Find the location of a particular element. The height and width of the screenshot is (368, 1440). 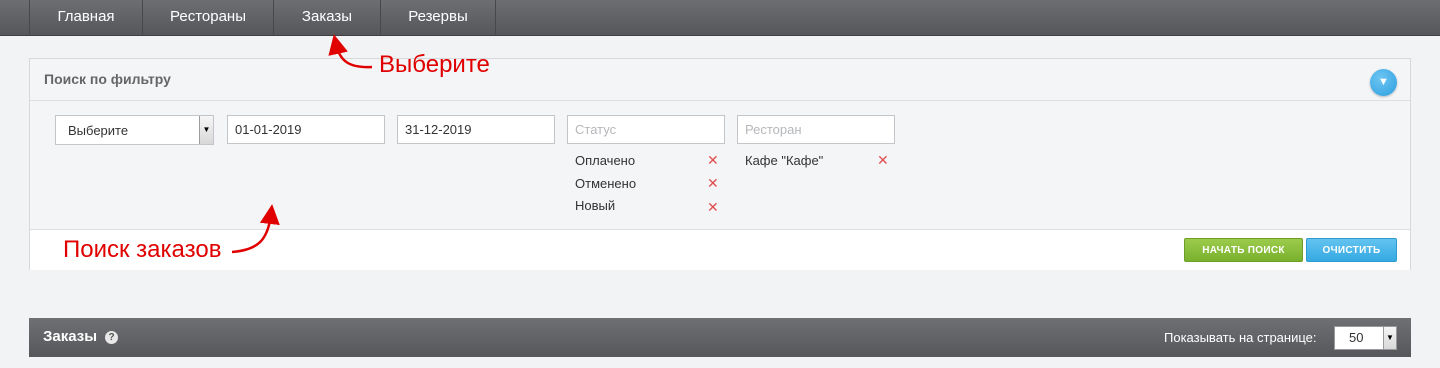

tab-restaurants: Рестораны is located at coordinates (208, 18).